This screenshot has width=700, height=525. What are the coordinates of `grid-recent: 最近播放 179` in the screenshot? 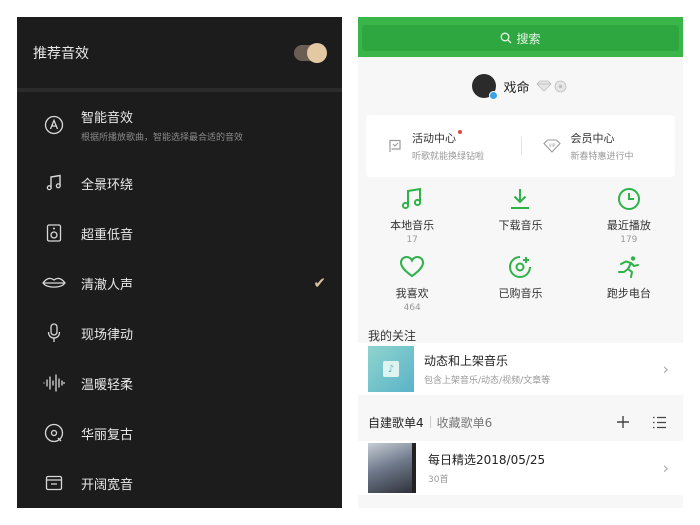 It's located at (629, 219).